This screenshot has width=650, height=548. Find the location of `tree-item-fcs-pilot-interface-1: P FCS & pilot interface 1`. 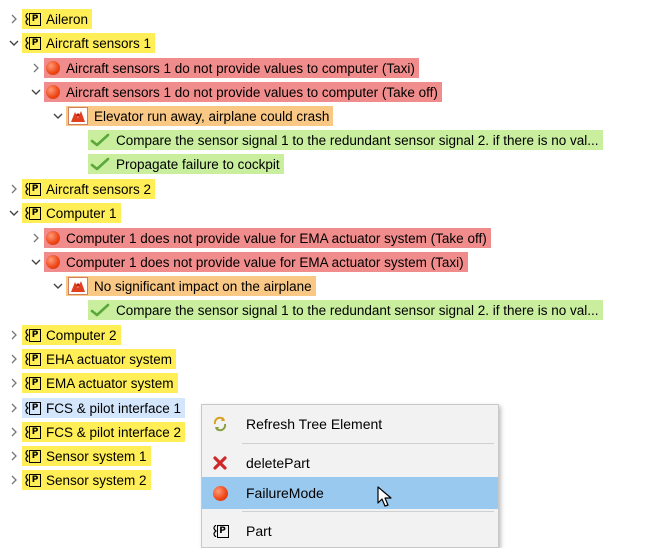

tree-item-fcs-pilot-interface-1: P FCS & pilot interface 1 is located at coordinates (96, 408).